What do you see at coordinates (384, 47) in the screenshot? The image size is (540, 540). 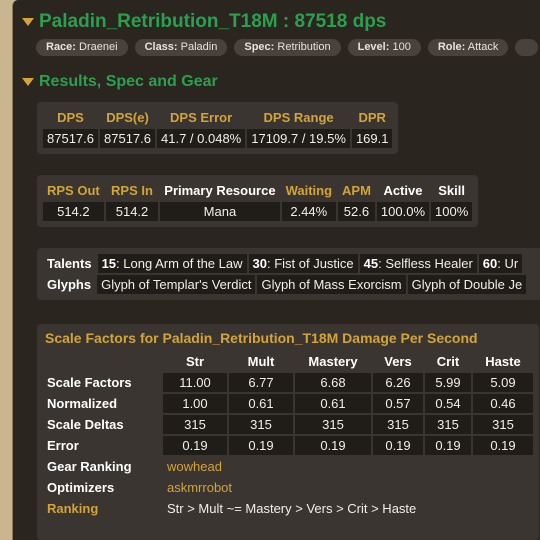 I see `level-pill: Level: 100` at bounding box center [384, 47].